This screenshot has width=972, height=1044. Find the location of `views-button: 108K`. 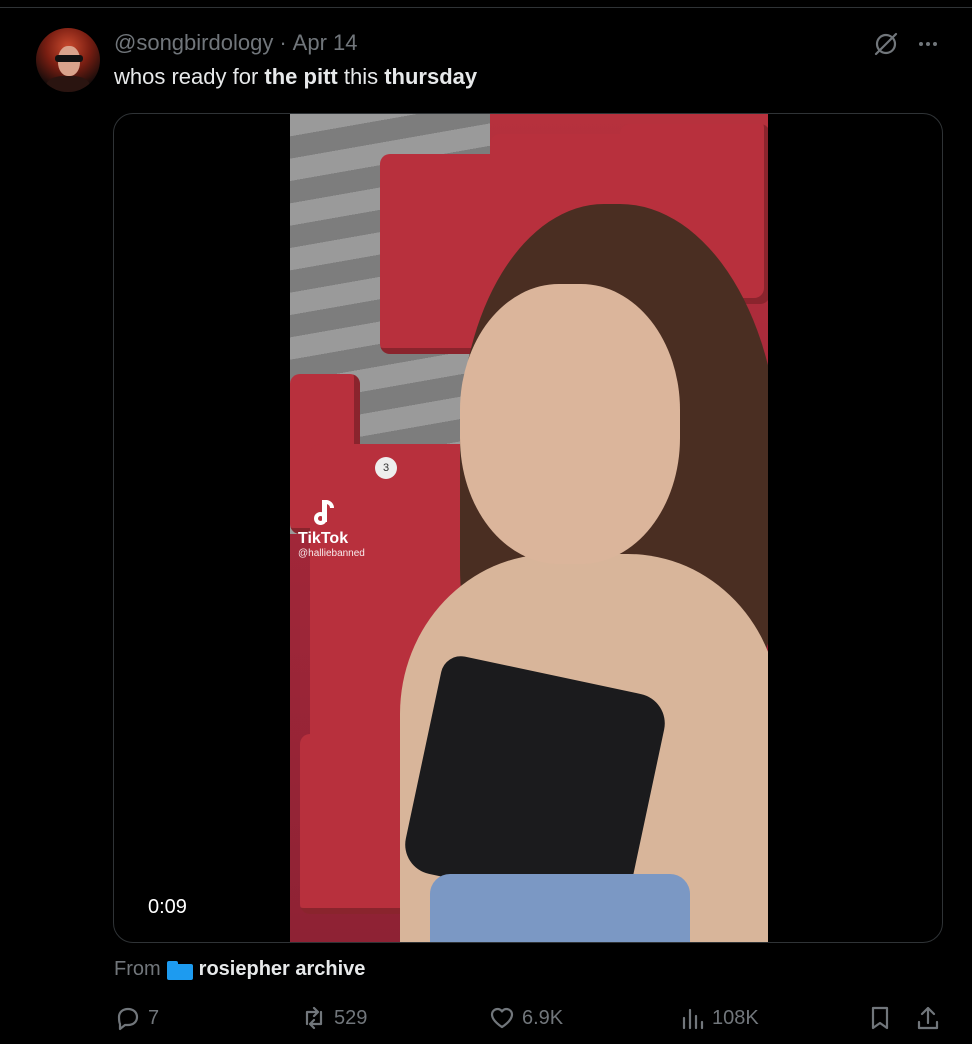

views-button: 108K is located at coordinates (718, 1018).